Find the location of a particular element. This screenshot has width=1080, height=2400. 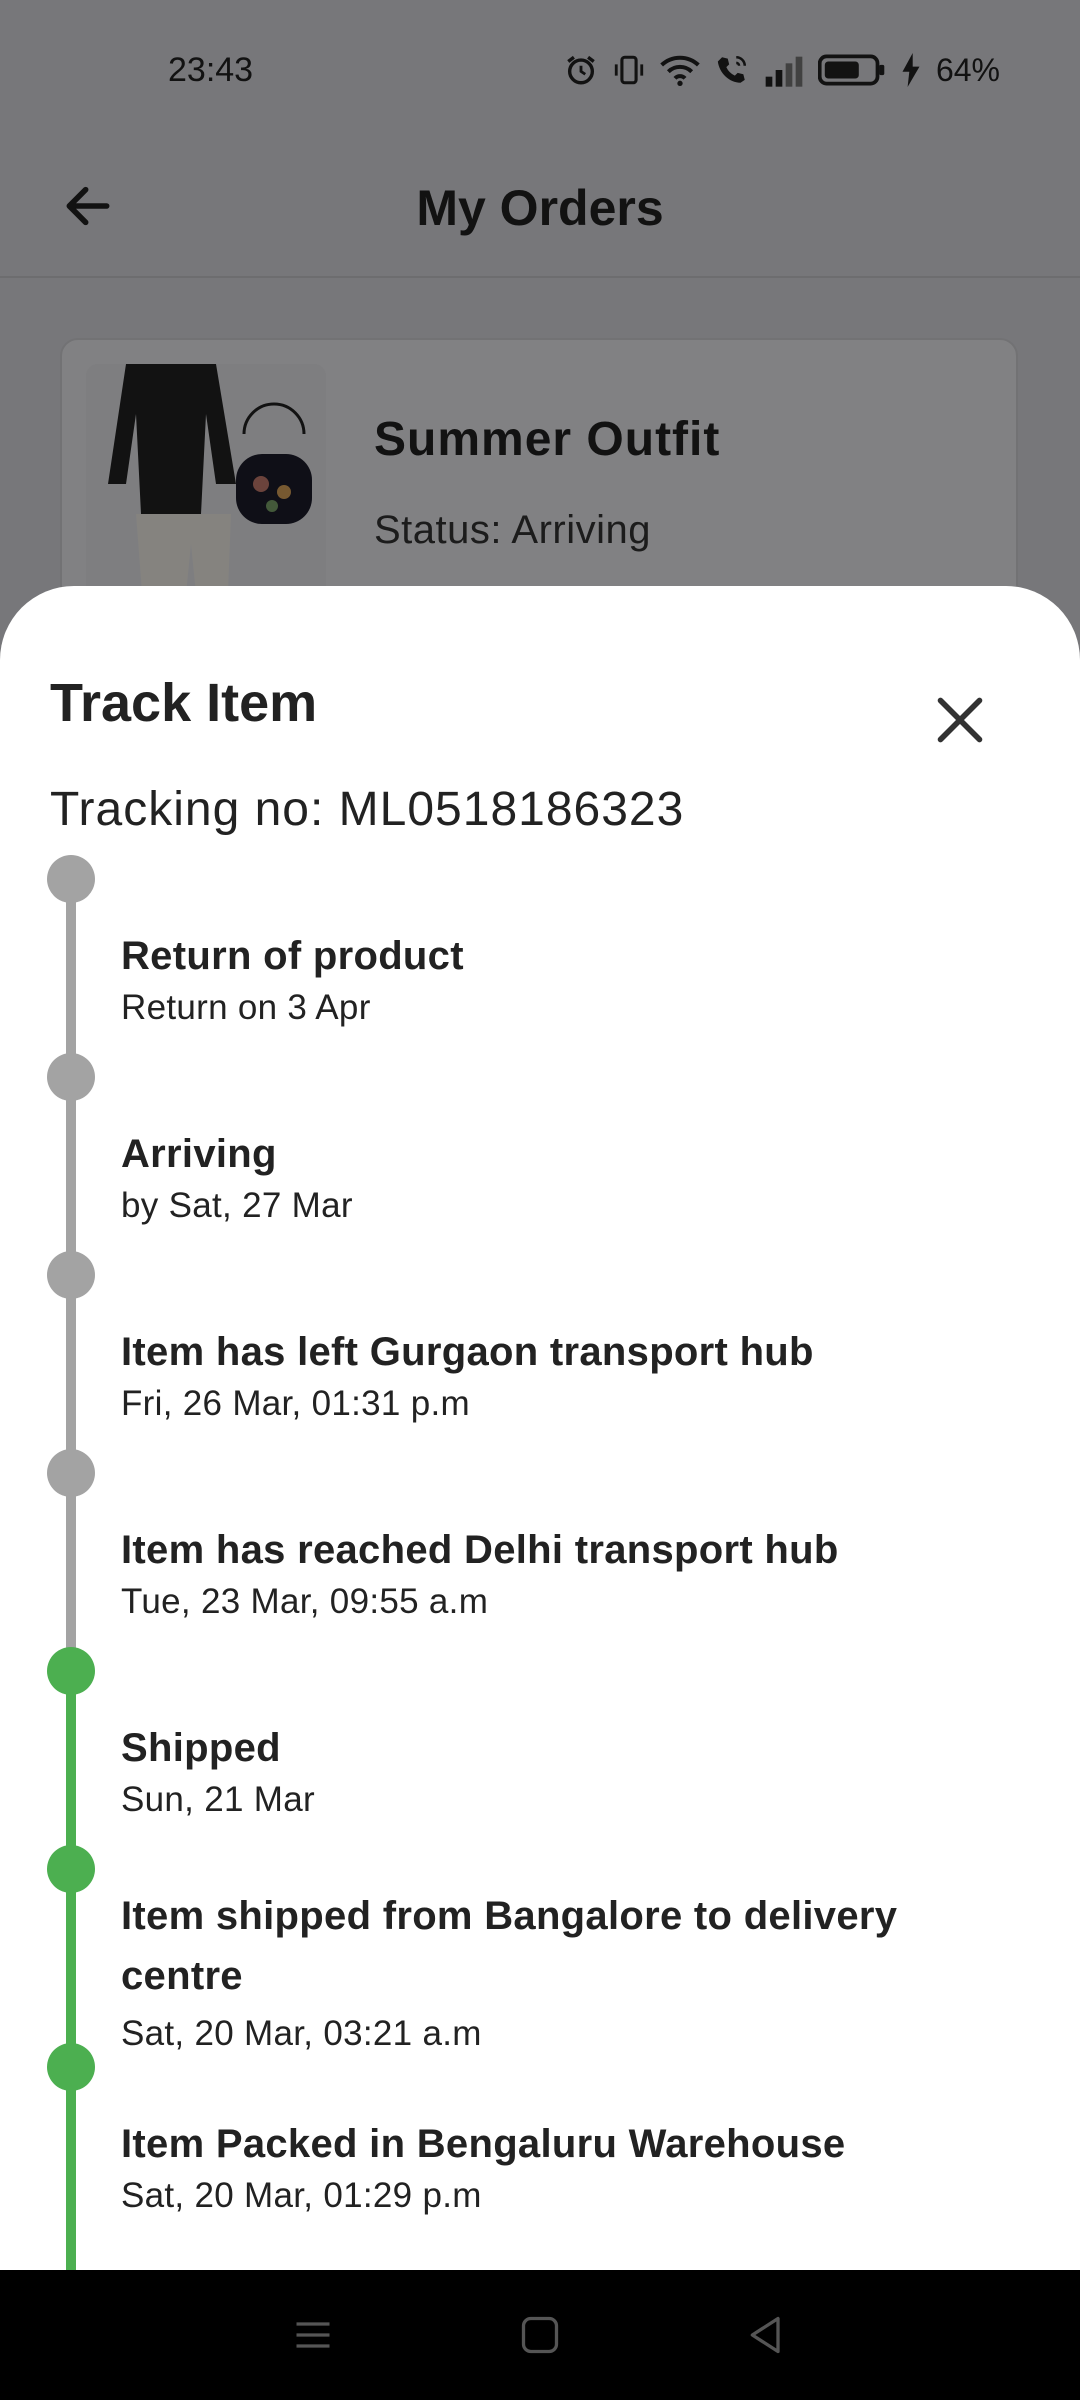

timeline-event-title: Return of product is located at coordinates (292, 956).